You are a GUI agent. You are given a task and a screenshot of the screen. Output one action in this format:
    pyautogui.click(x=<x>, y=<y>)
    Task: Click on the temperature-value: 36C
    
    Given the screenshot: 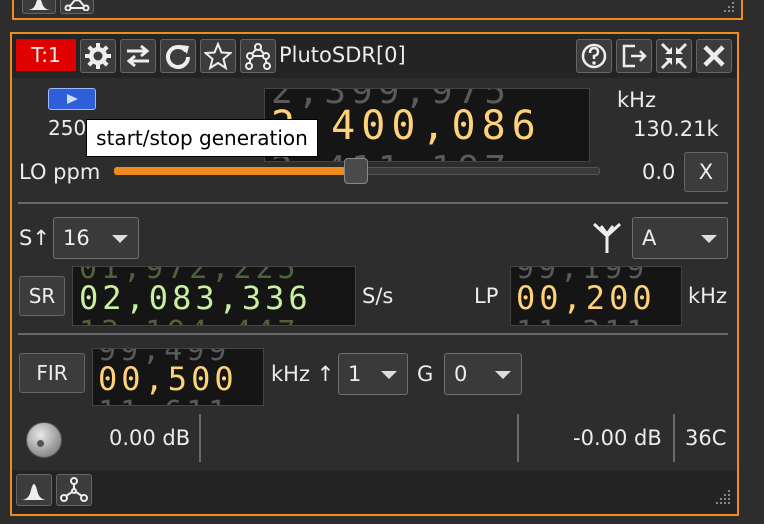 What is the action you would take?
    pyautogui.click(x=706, y=438)
    